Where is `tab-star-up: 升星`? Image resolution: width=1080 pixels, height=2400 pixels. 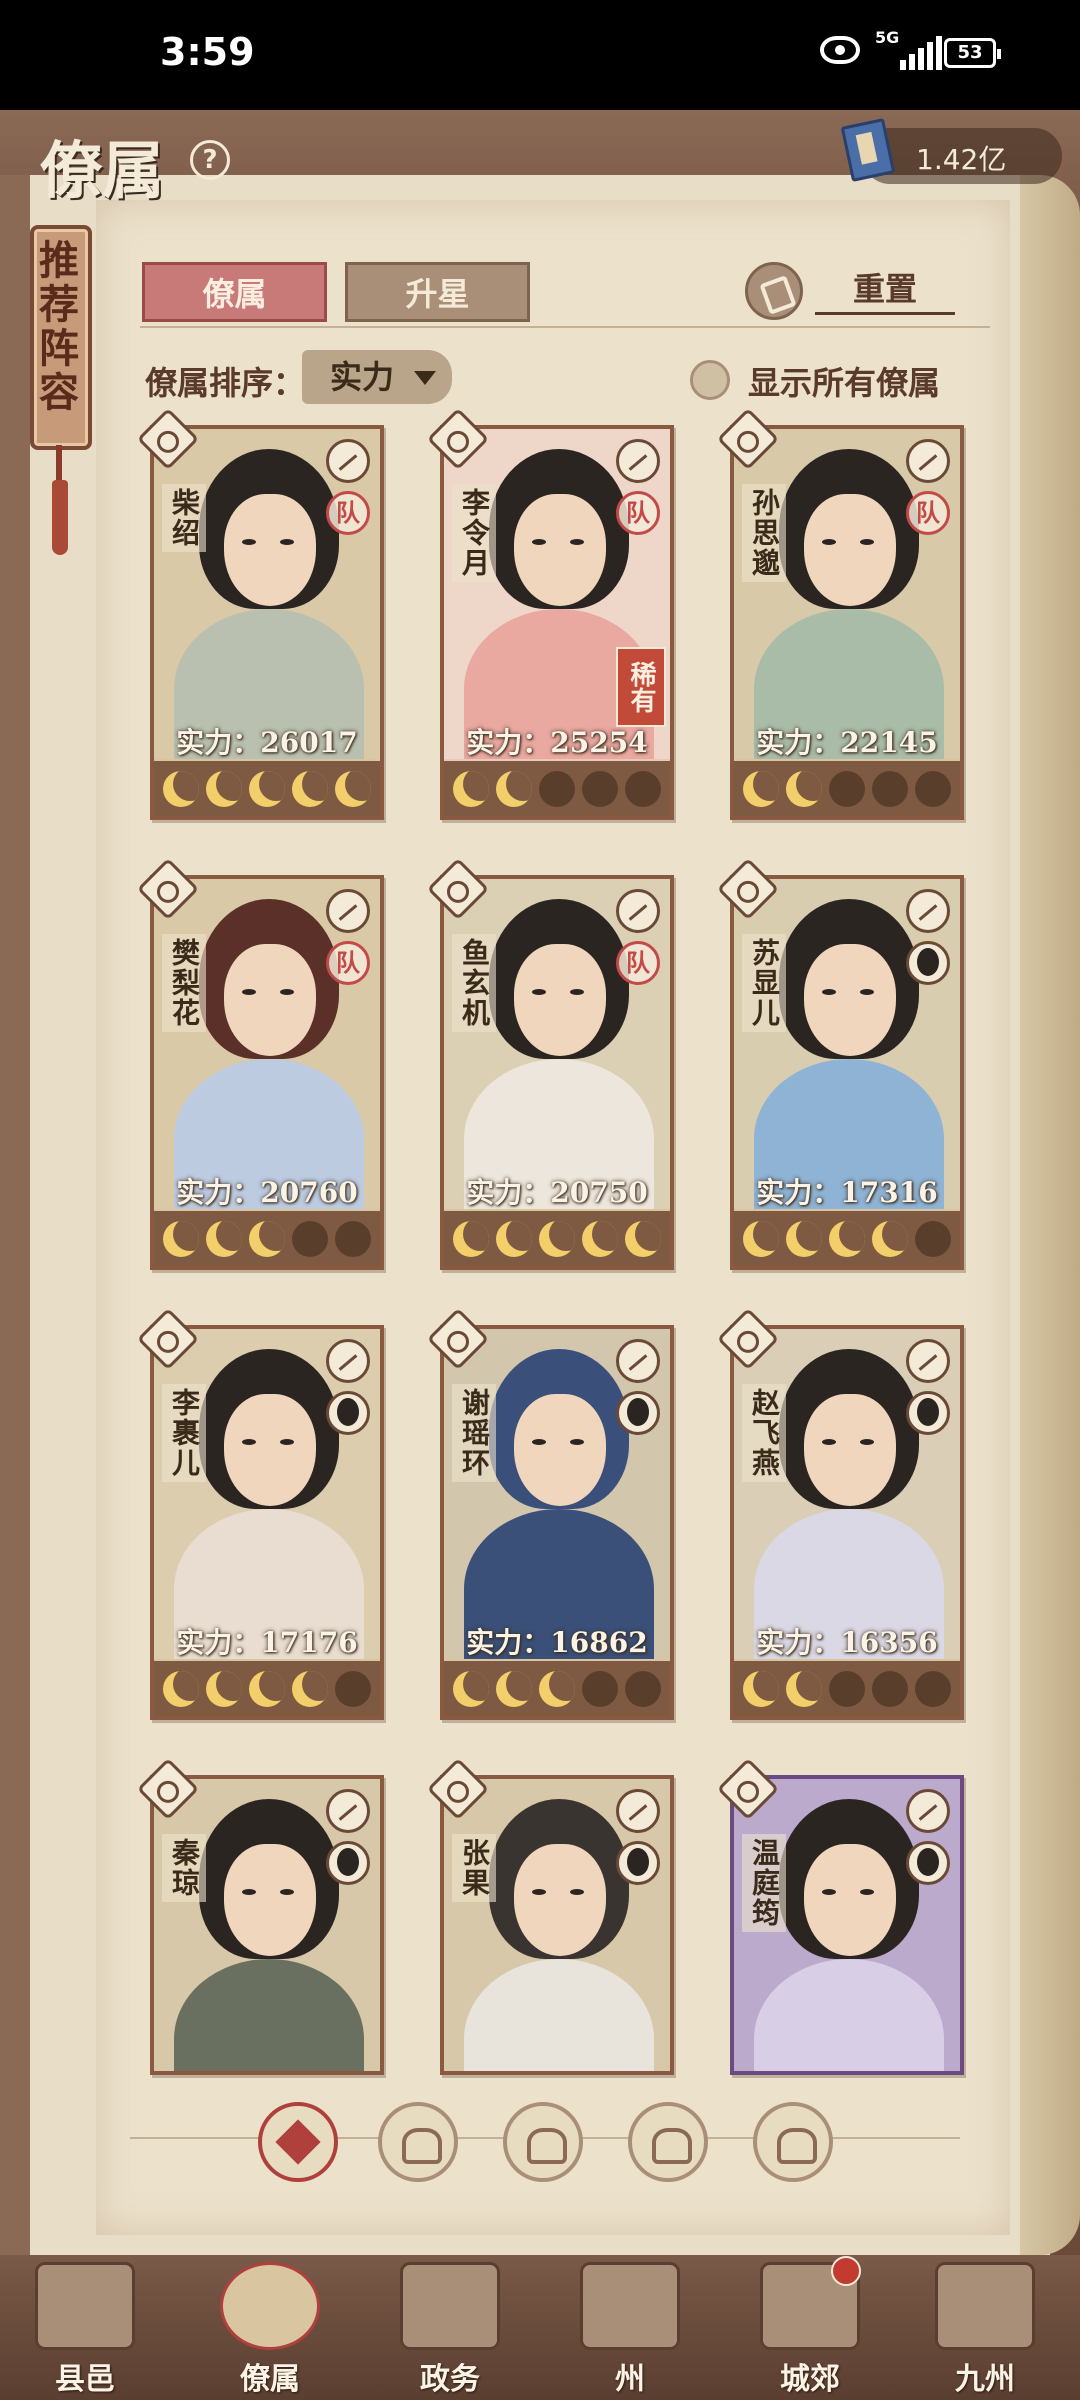
tab-star-up: 升星 is located at coordinates (437, 292).